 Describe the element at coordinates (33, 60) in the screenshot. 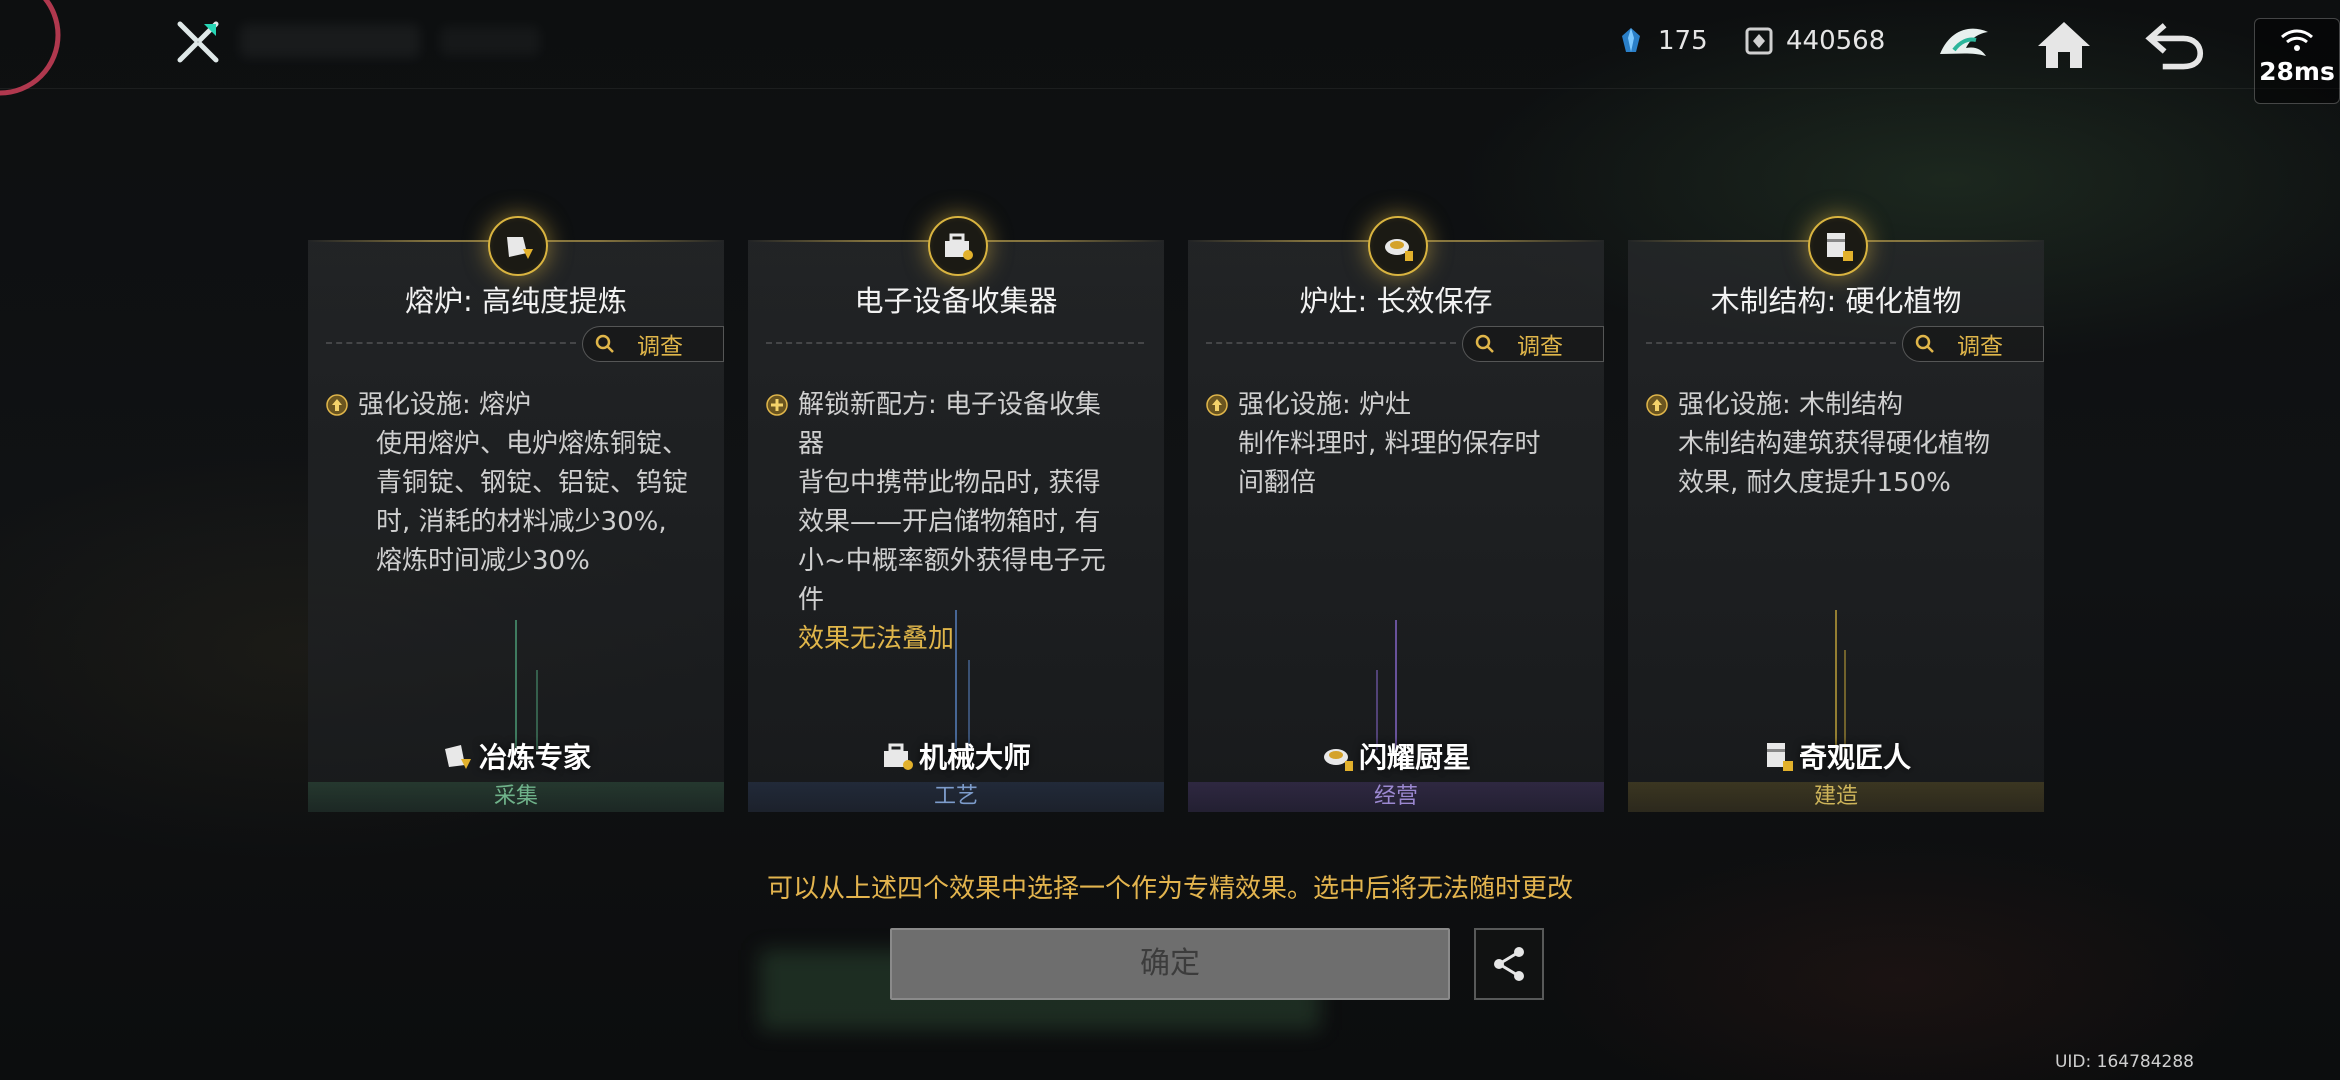

I see `game-logo-icon` at that location.